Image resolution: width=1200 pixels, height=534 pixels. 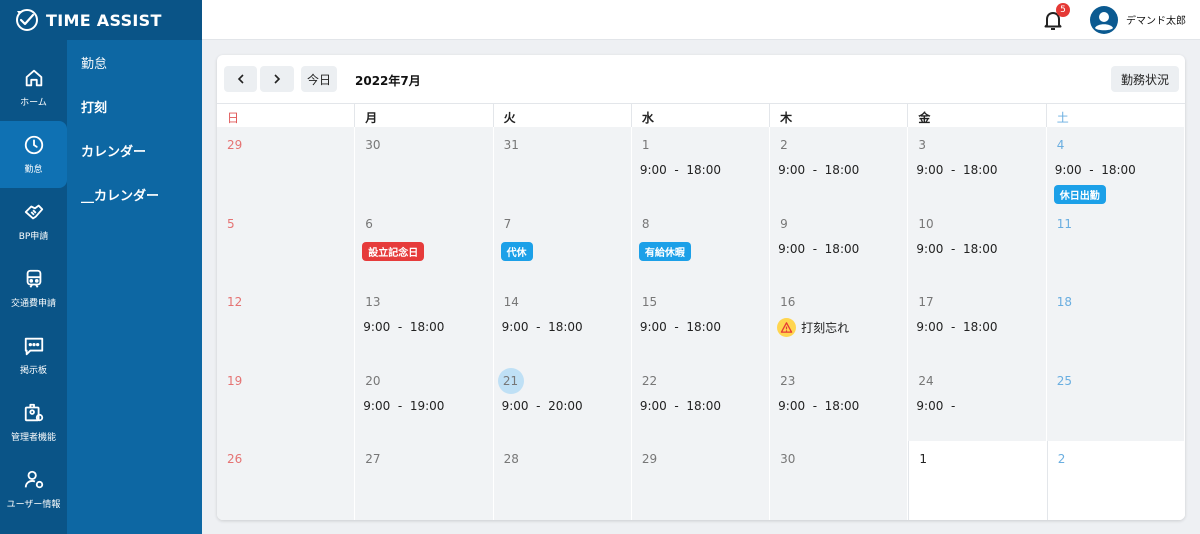 I want to click on rail-label: ユーザー情報, so click(x=33, y=505).